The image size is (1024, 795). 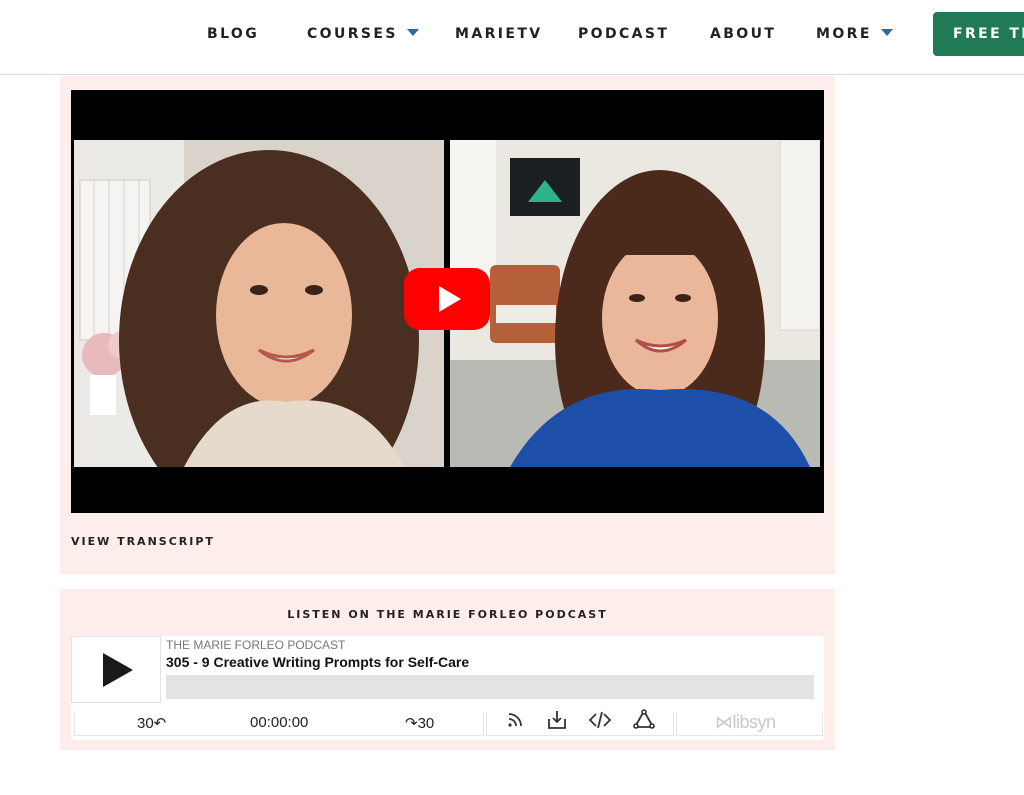 I want to click on nav-marietv: MARIETV, so click(x=499, y=34).